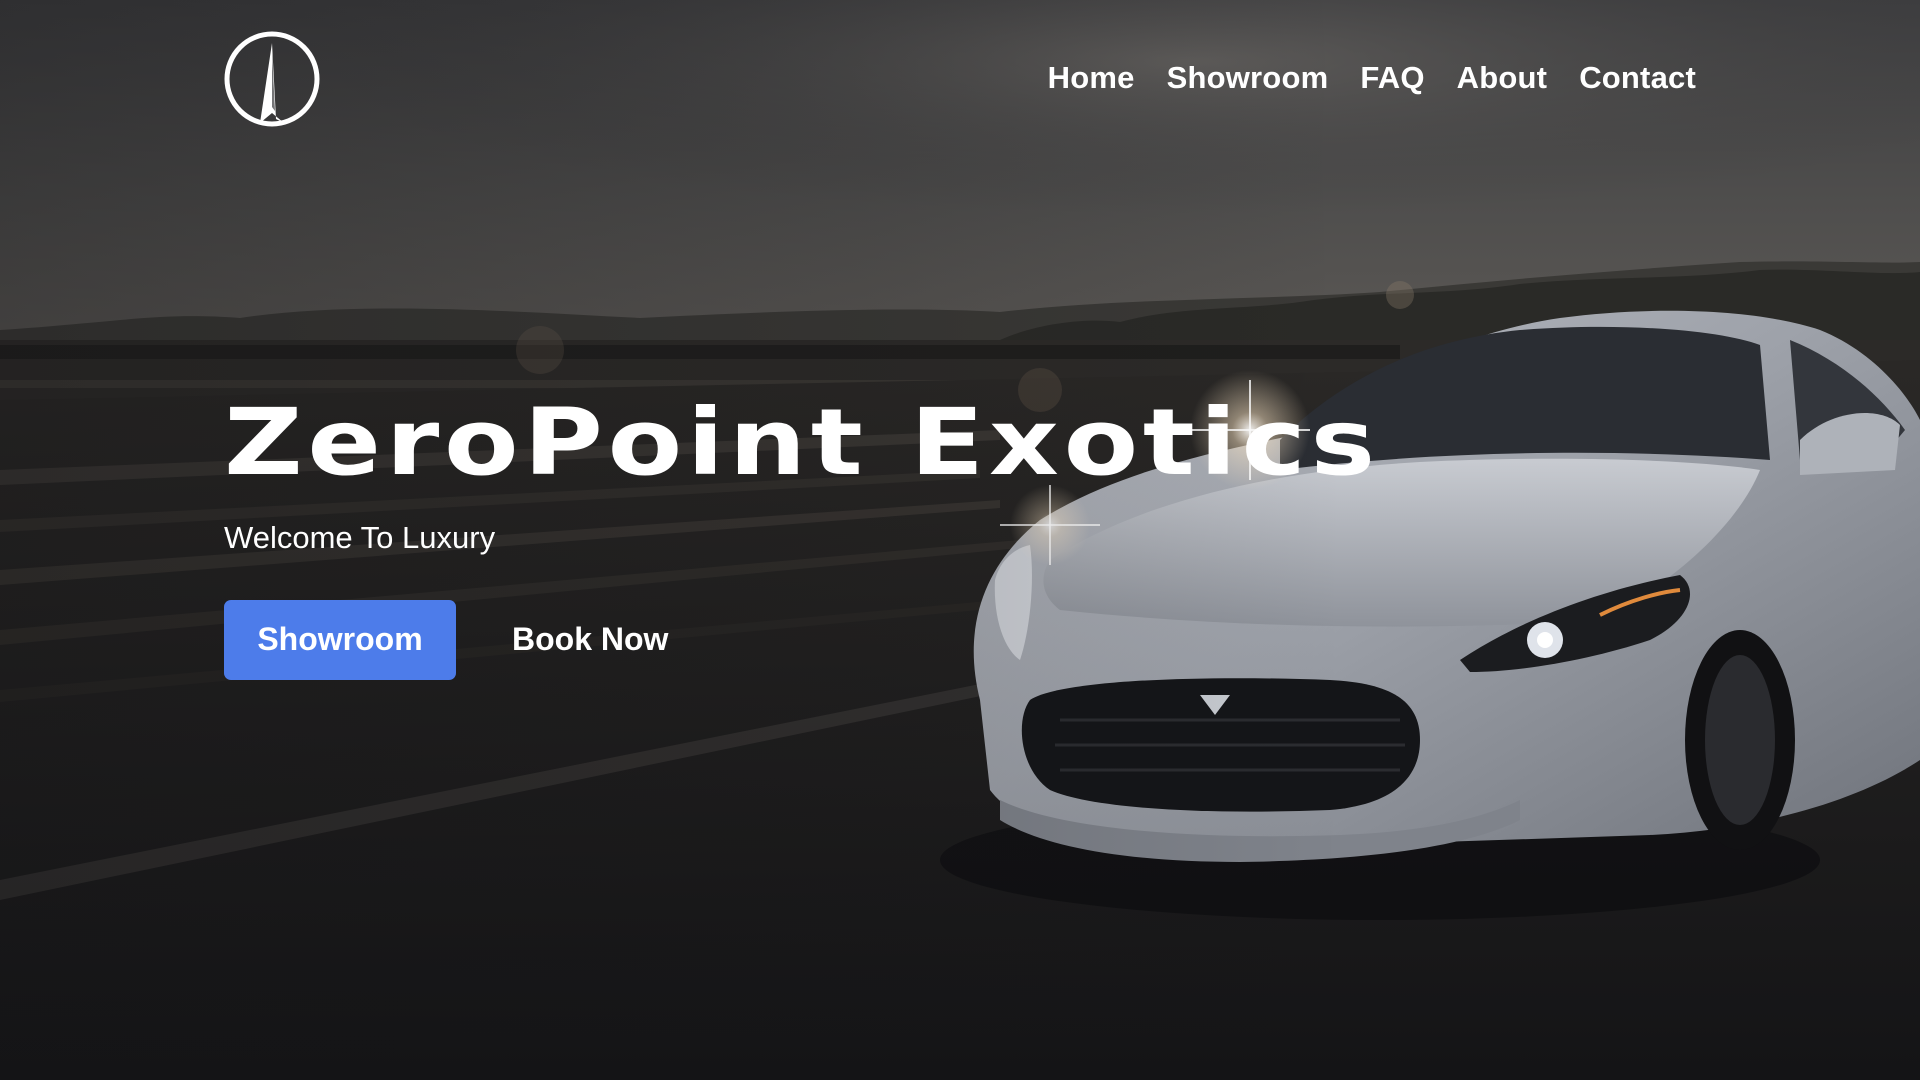 The image size is (1920, 1080). Describe the element at coordinates (360, 537) in the screenshot. I see `hero-subtitle: Welcome To Luxury` at that location.